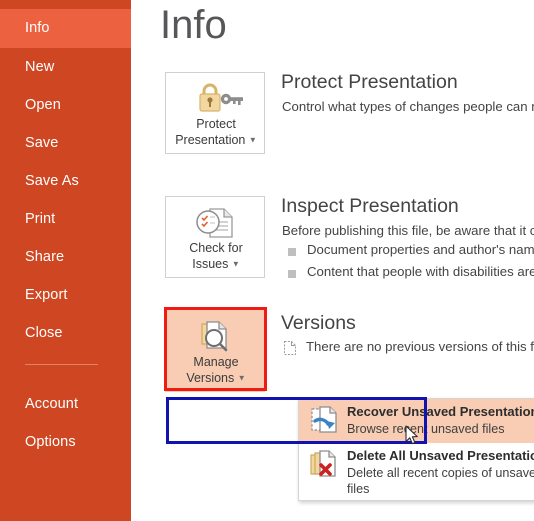  I want to click on sidebar-item-label: Save As, so click(52, 181).